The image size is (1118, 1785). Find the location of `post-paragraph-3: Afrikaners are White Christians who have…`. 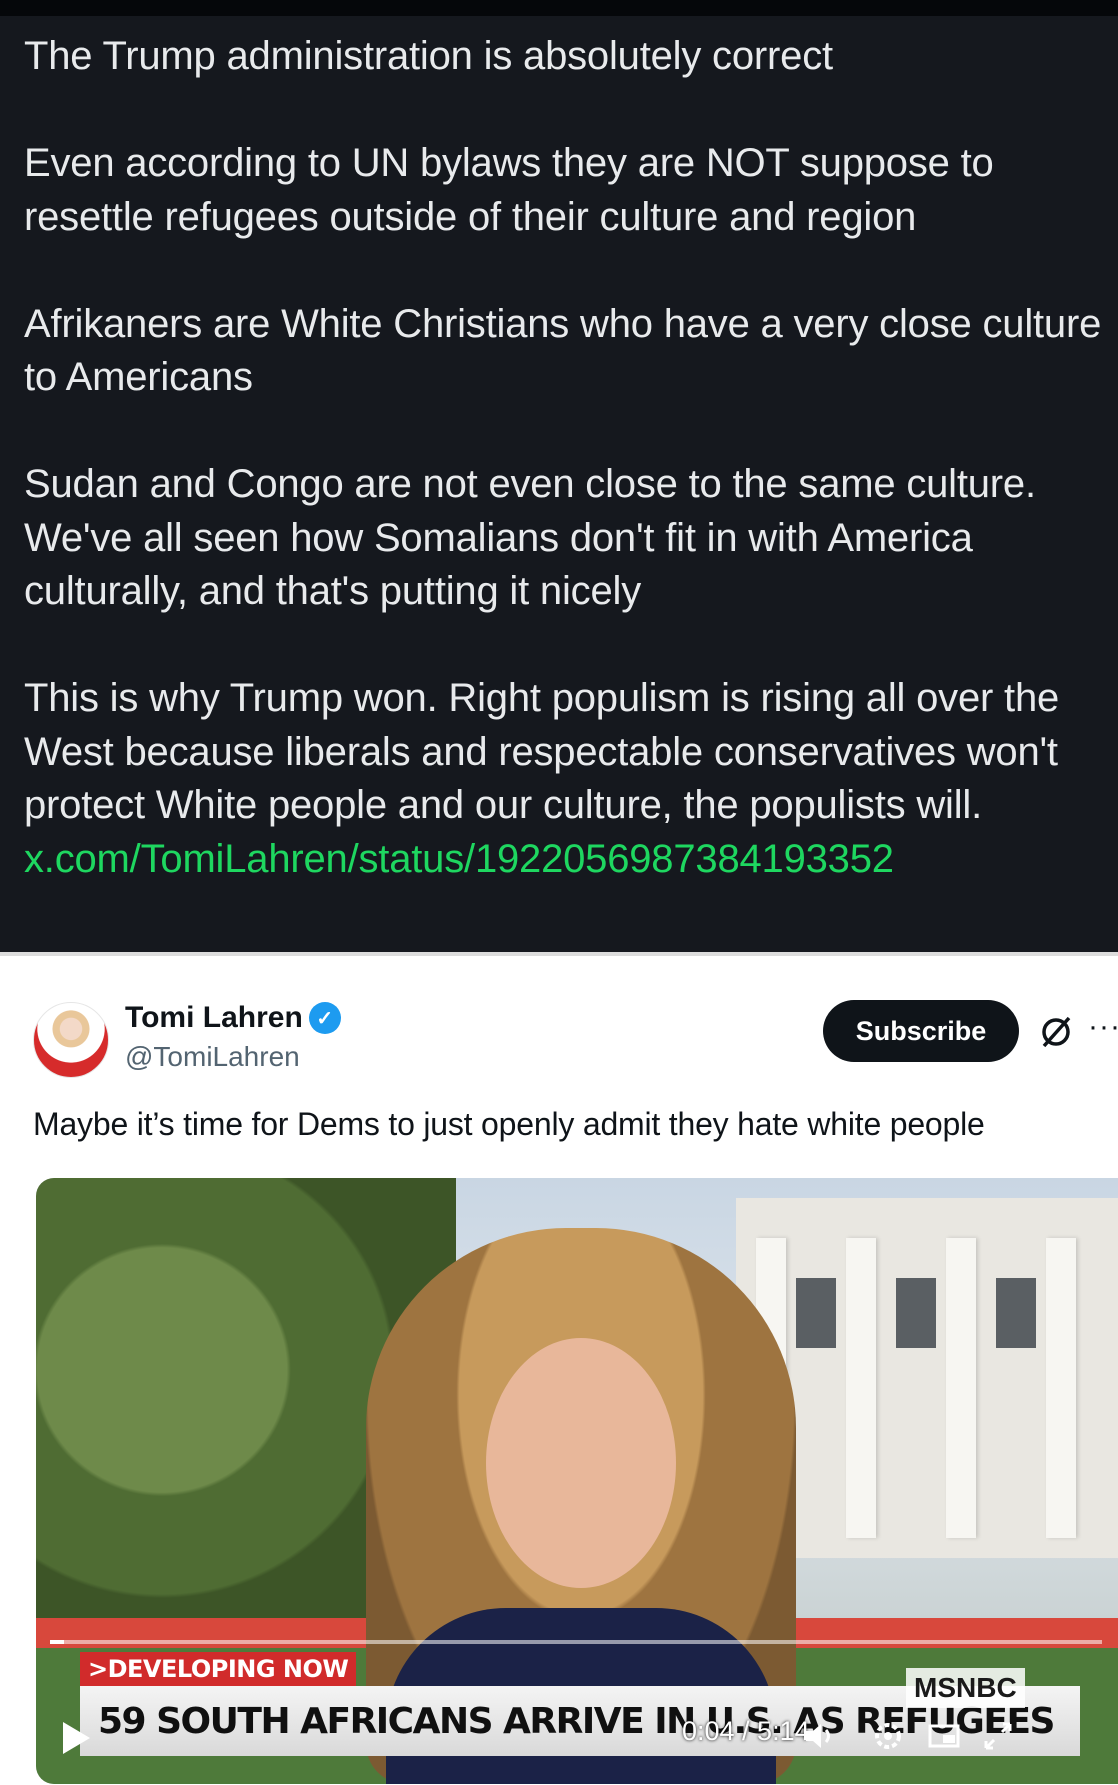

post-paragraph-3: Afrikaners are White Christians who have… is located at coordinates (563, 350).